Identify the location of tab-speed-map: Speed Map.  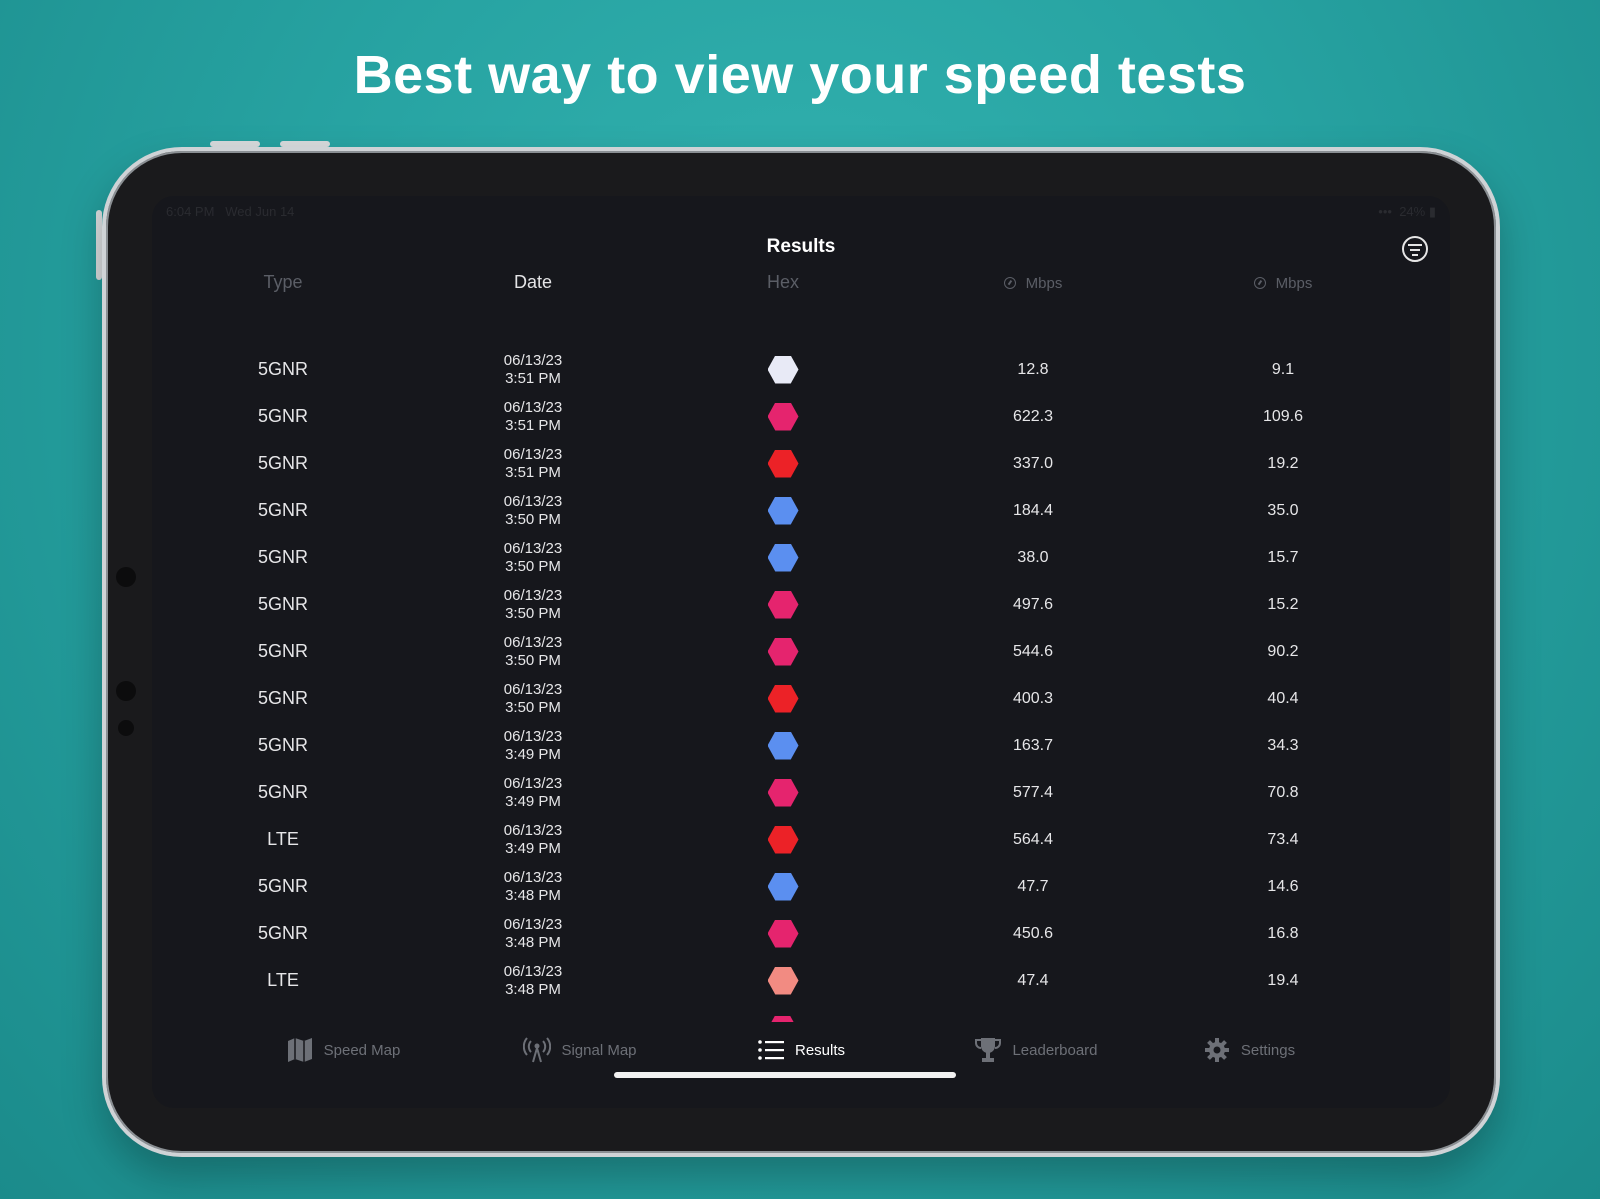
(343, 1050).